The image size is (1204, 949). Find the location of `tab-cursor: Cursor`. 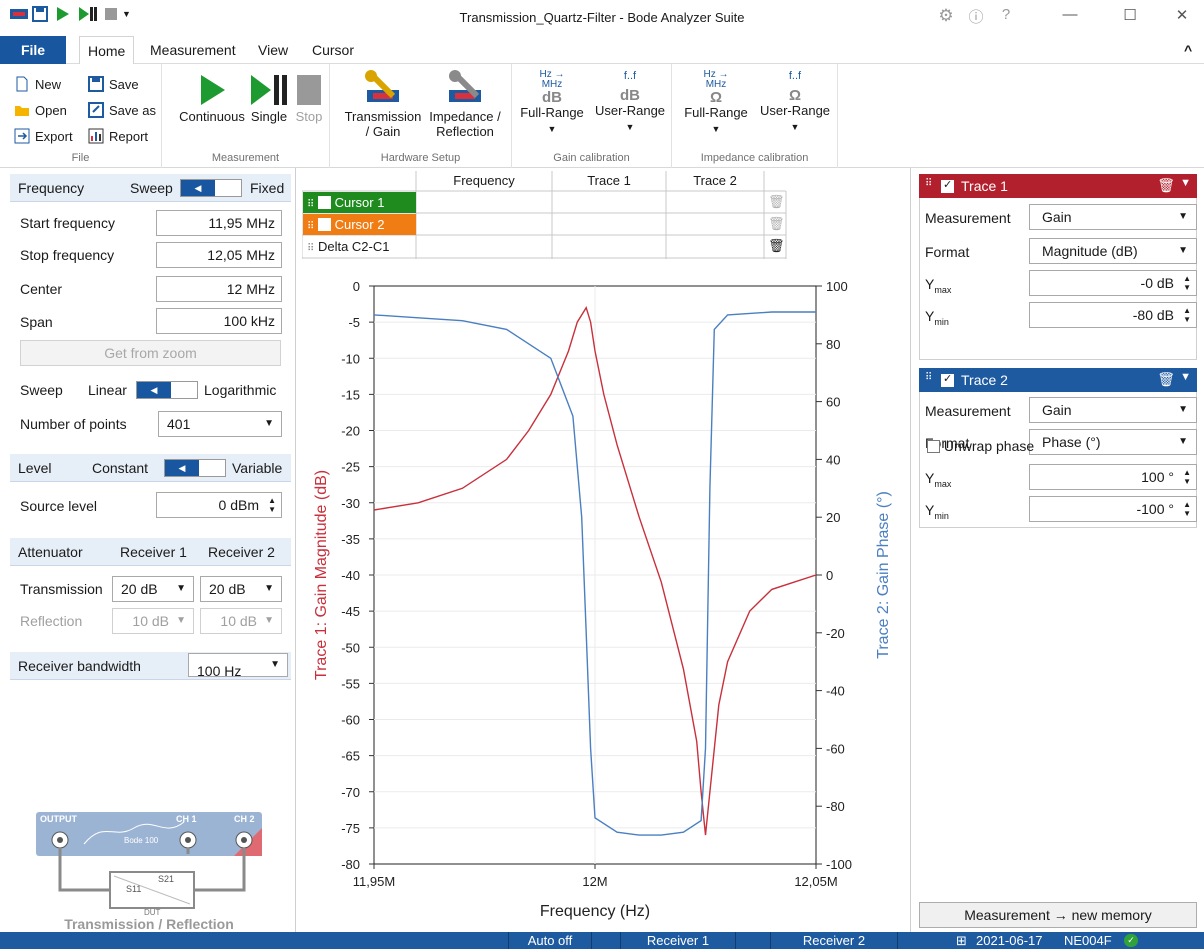

tab-cursor: Cursor is located at coordinates (333, 50).